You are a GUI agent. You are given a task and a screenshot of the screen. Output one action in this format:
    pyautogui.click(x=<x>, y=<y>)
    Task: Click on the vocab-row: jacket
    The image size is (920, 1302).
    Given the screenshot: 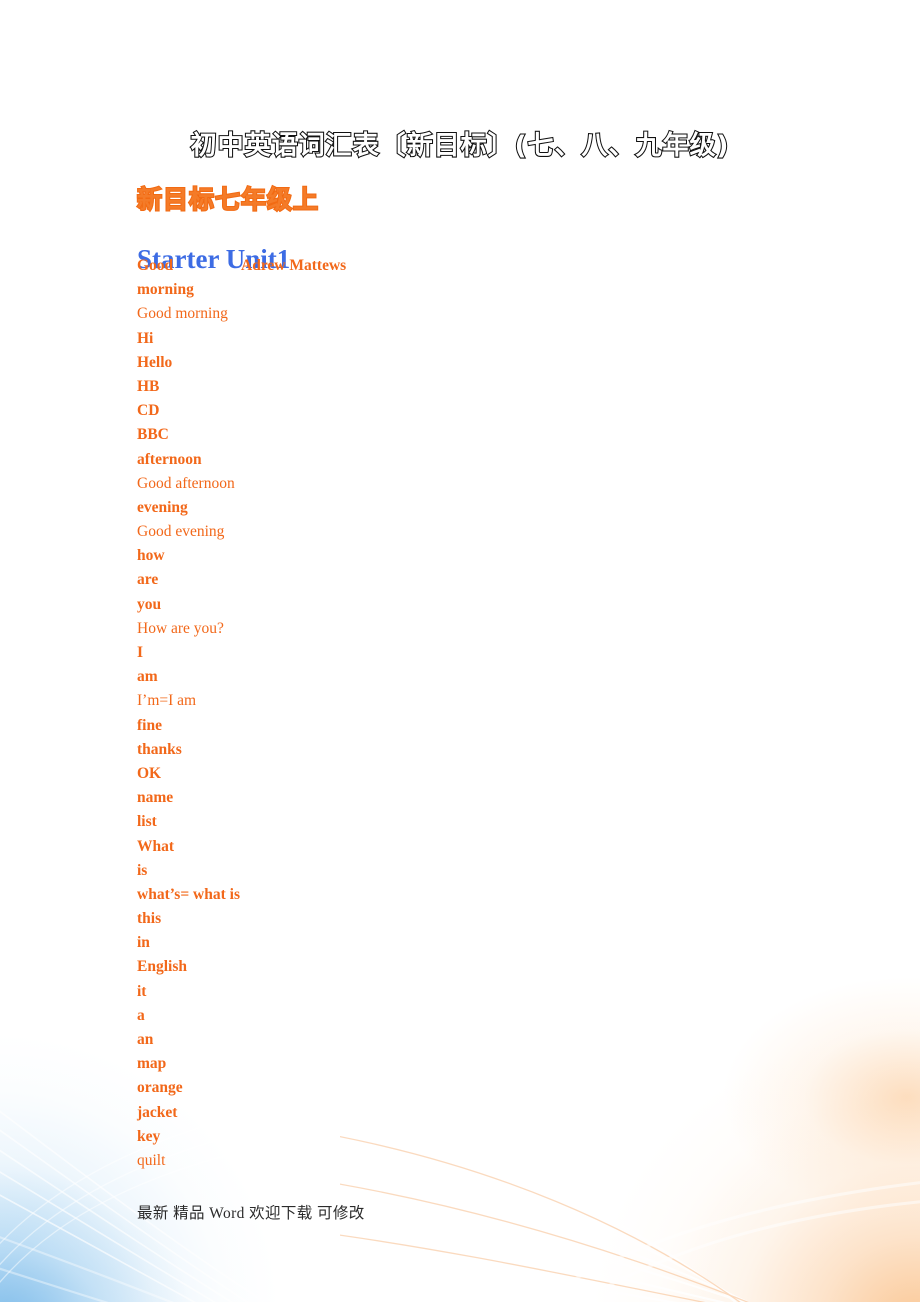 What is the action you would take?
    pyautogui.click(x=457, y=1113)
    